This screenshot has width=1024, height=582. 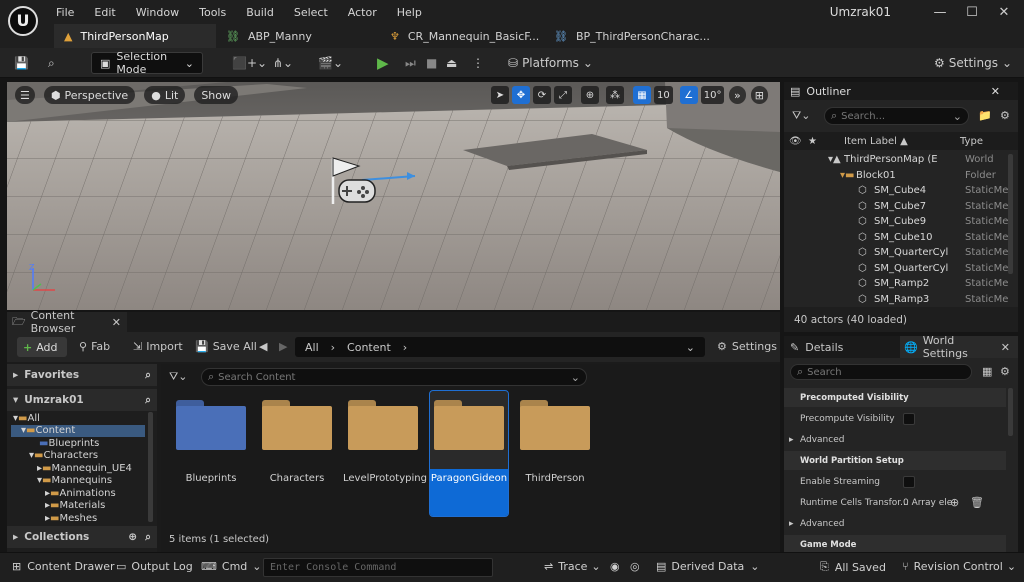 I want to click on save-all-button: 💾 Save All, so click(x=226, y=346).